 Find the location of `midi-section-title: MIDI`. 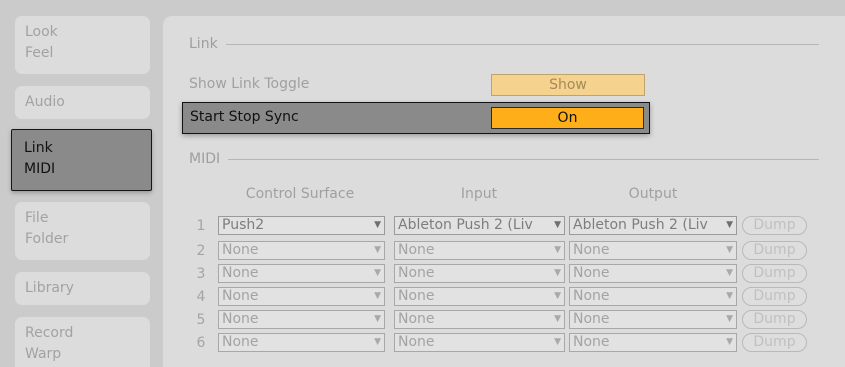

midi-section-title: MIDI is located at coordinates (205, 159).